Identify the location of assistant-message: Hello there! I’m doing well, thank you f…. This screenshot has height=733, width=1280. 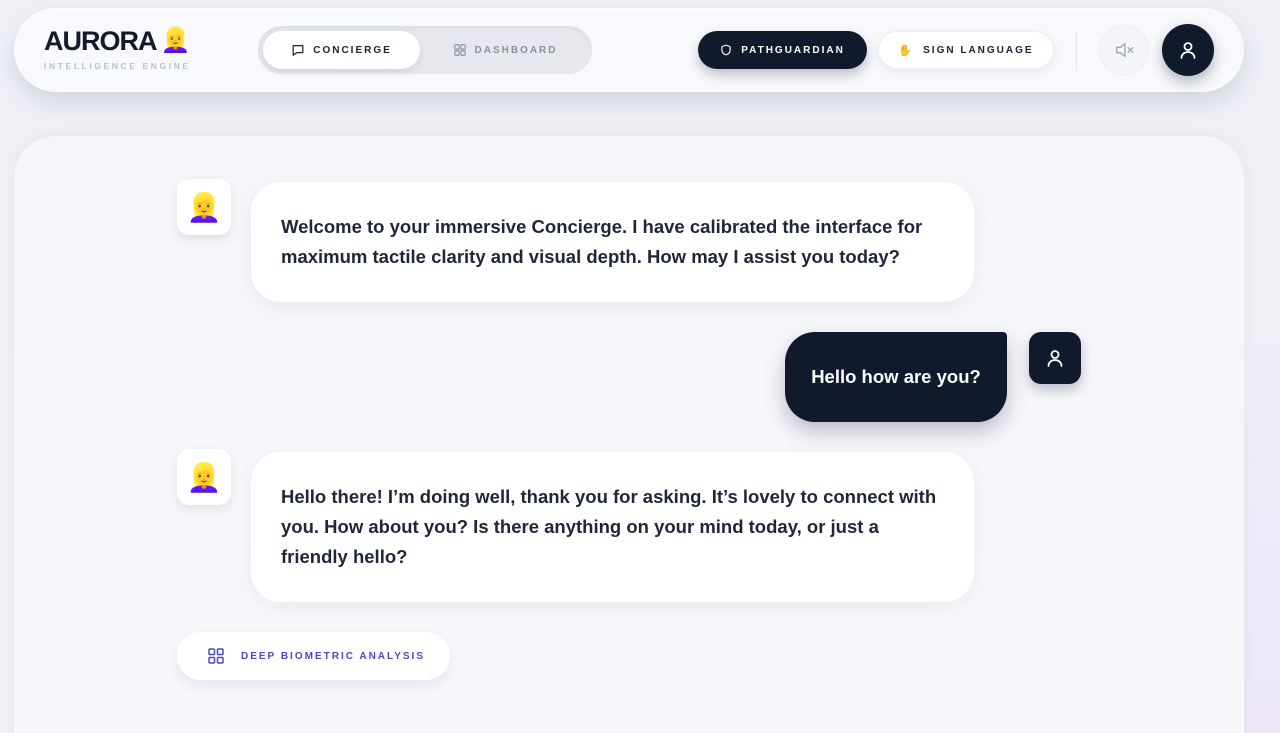
(612, 527).